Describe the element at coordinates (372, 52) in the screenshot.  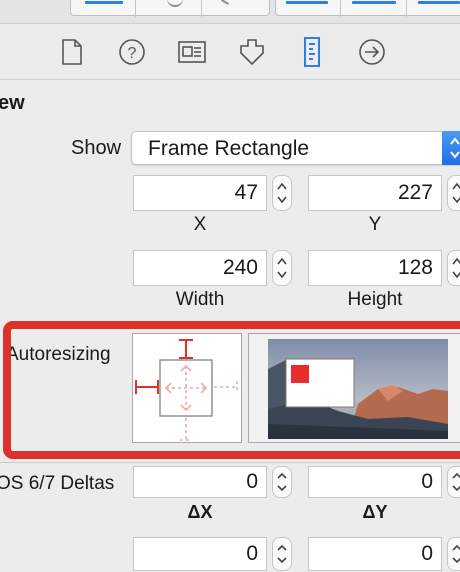
I see `arrow-circle-icon` at that location.